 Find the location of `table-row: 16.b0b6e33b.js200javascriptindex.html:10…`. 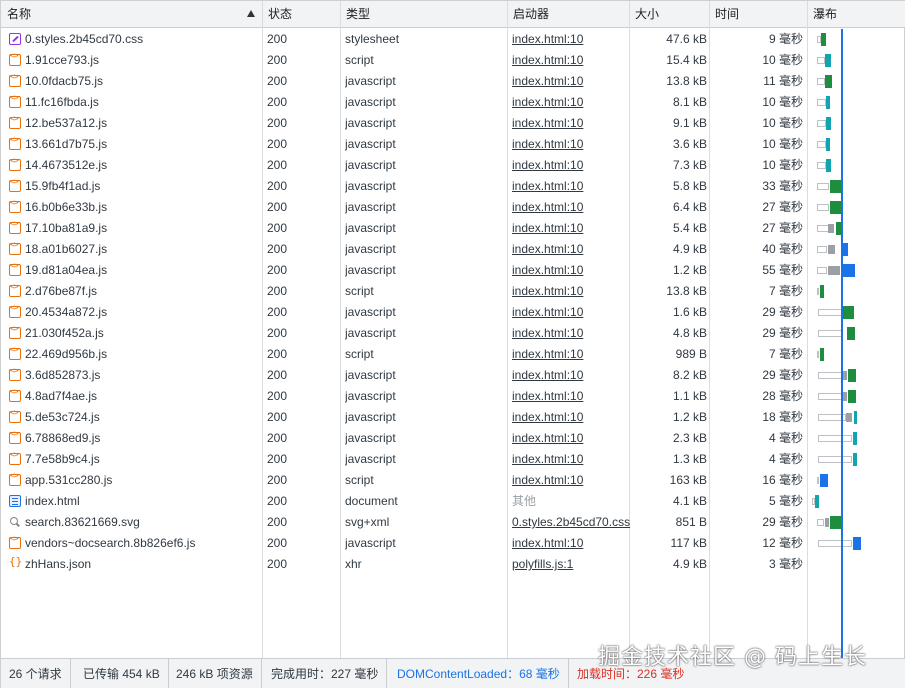

table-row: 16.b0b6e33b.js200javascriptindex.html:10… is located at coordinates (453, 207).